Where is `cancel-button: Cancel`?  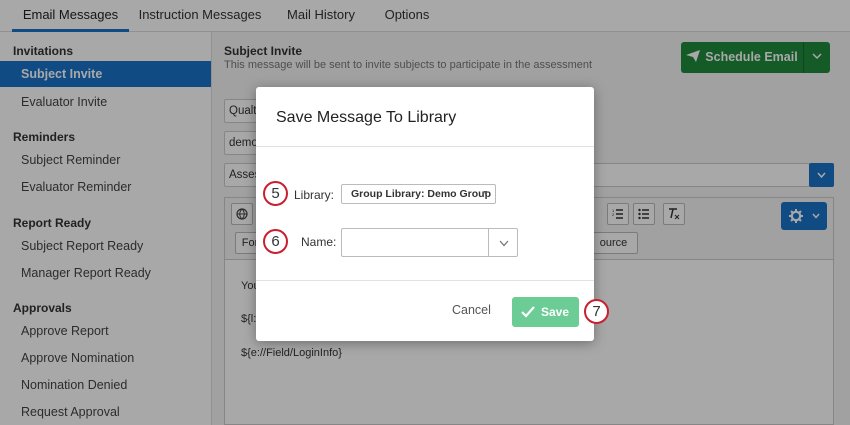
cancel-button: Cancel is located at coordinates (471, 310).